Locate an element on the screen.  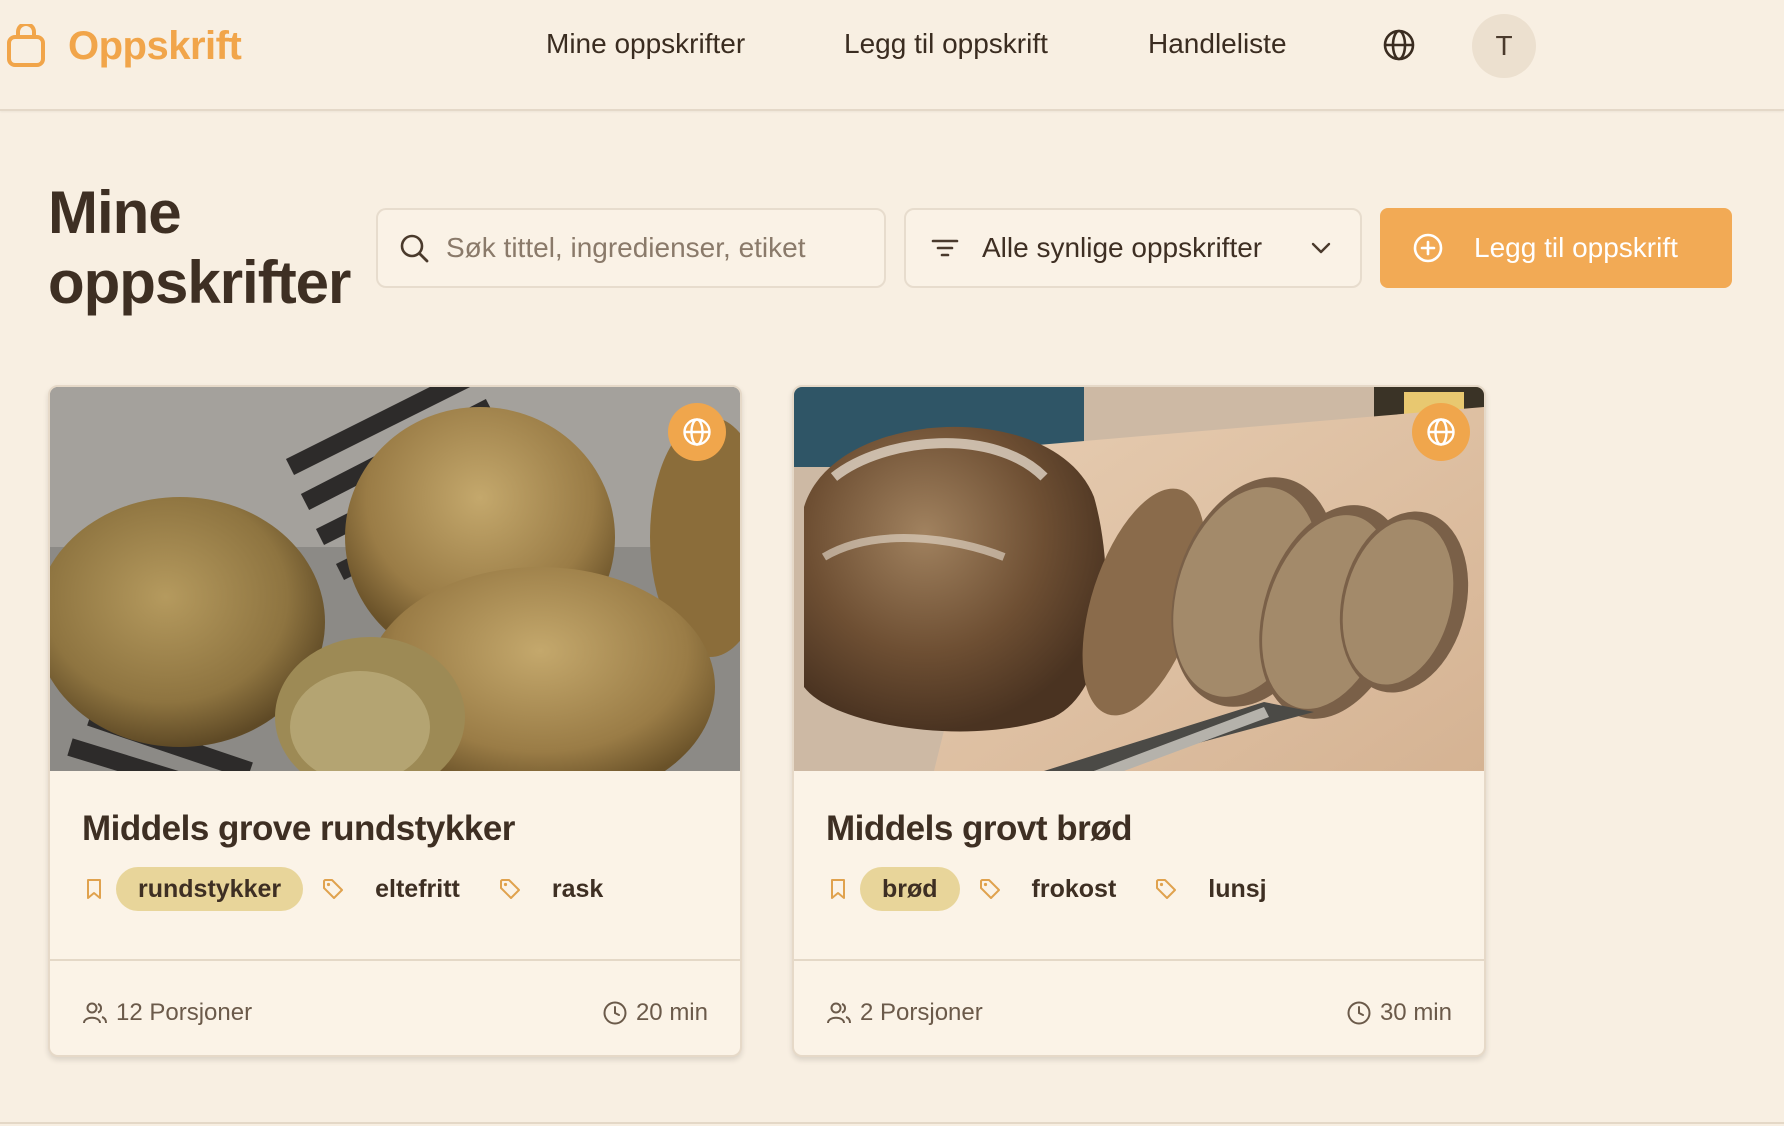
tag-label: rask is located at coordinates (577, 888).